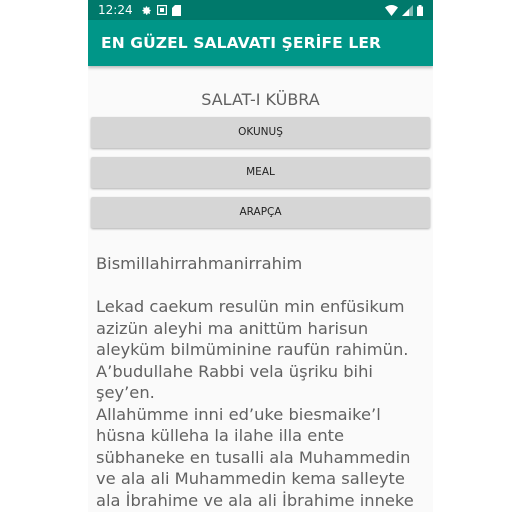 The width and height of the screenshot is (512, 512). What do you see at coordinates (115, 10) in the screenshot?
I see `status-time: 12:24` at bounding box center [115, 10].